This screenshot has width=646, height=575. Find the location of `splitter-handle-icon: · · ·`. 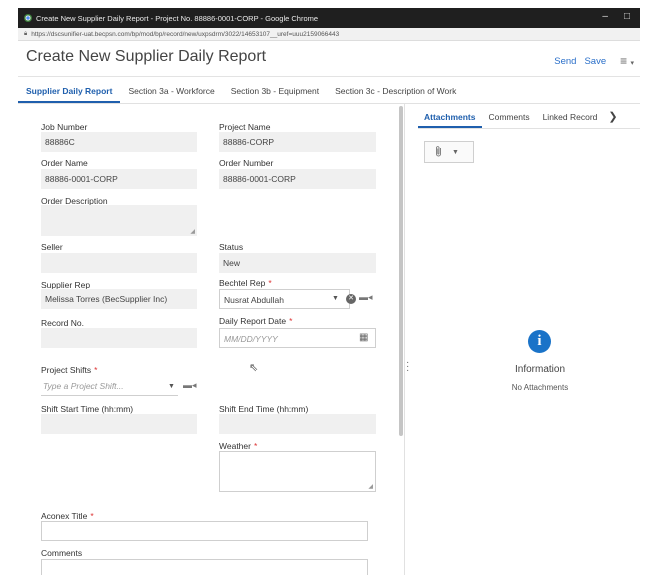

splitter-handle-icon: · · · is located at coordinates (407, 367).